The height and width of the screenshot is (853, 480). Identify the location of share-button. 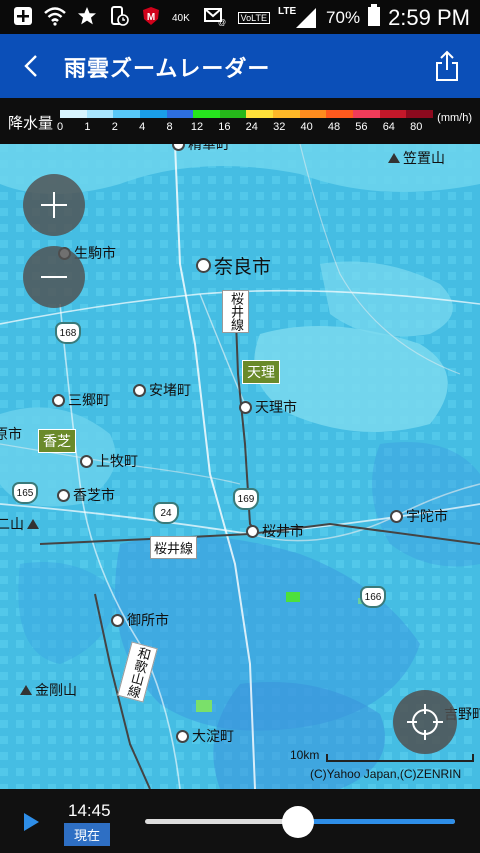
(447, 66).